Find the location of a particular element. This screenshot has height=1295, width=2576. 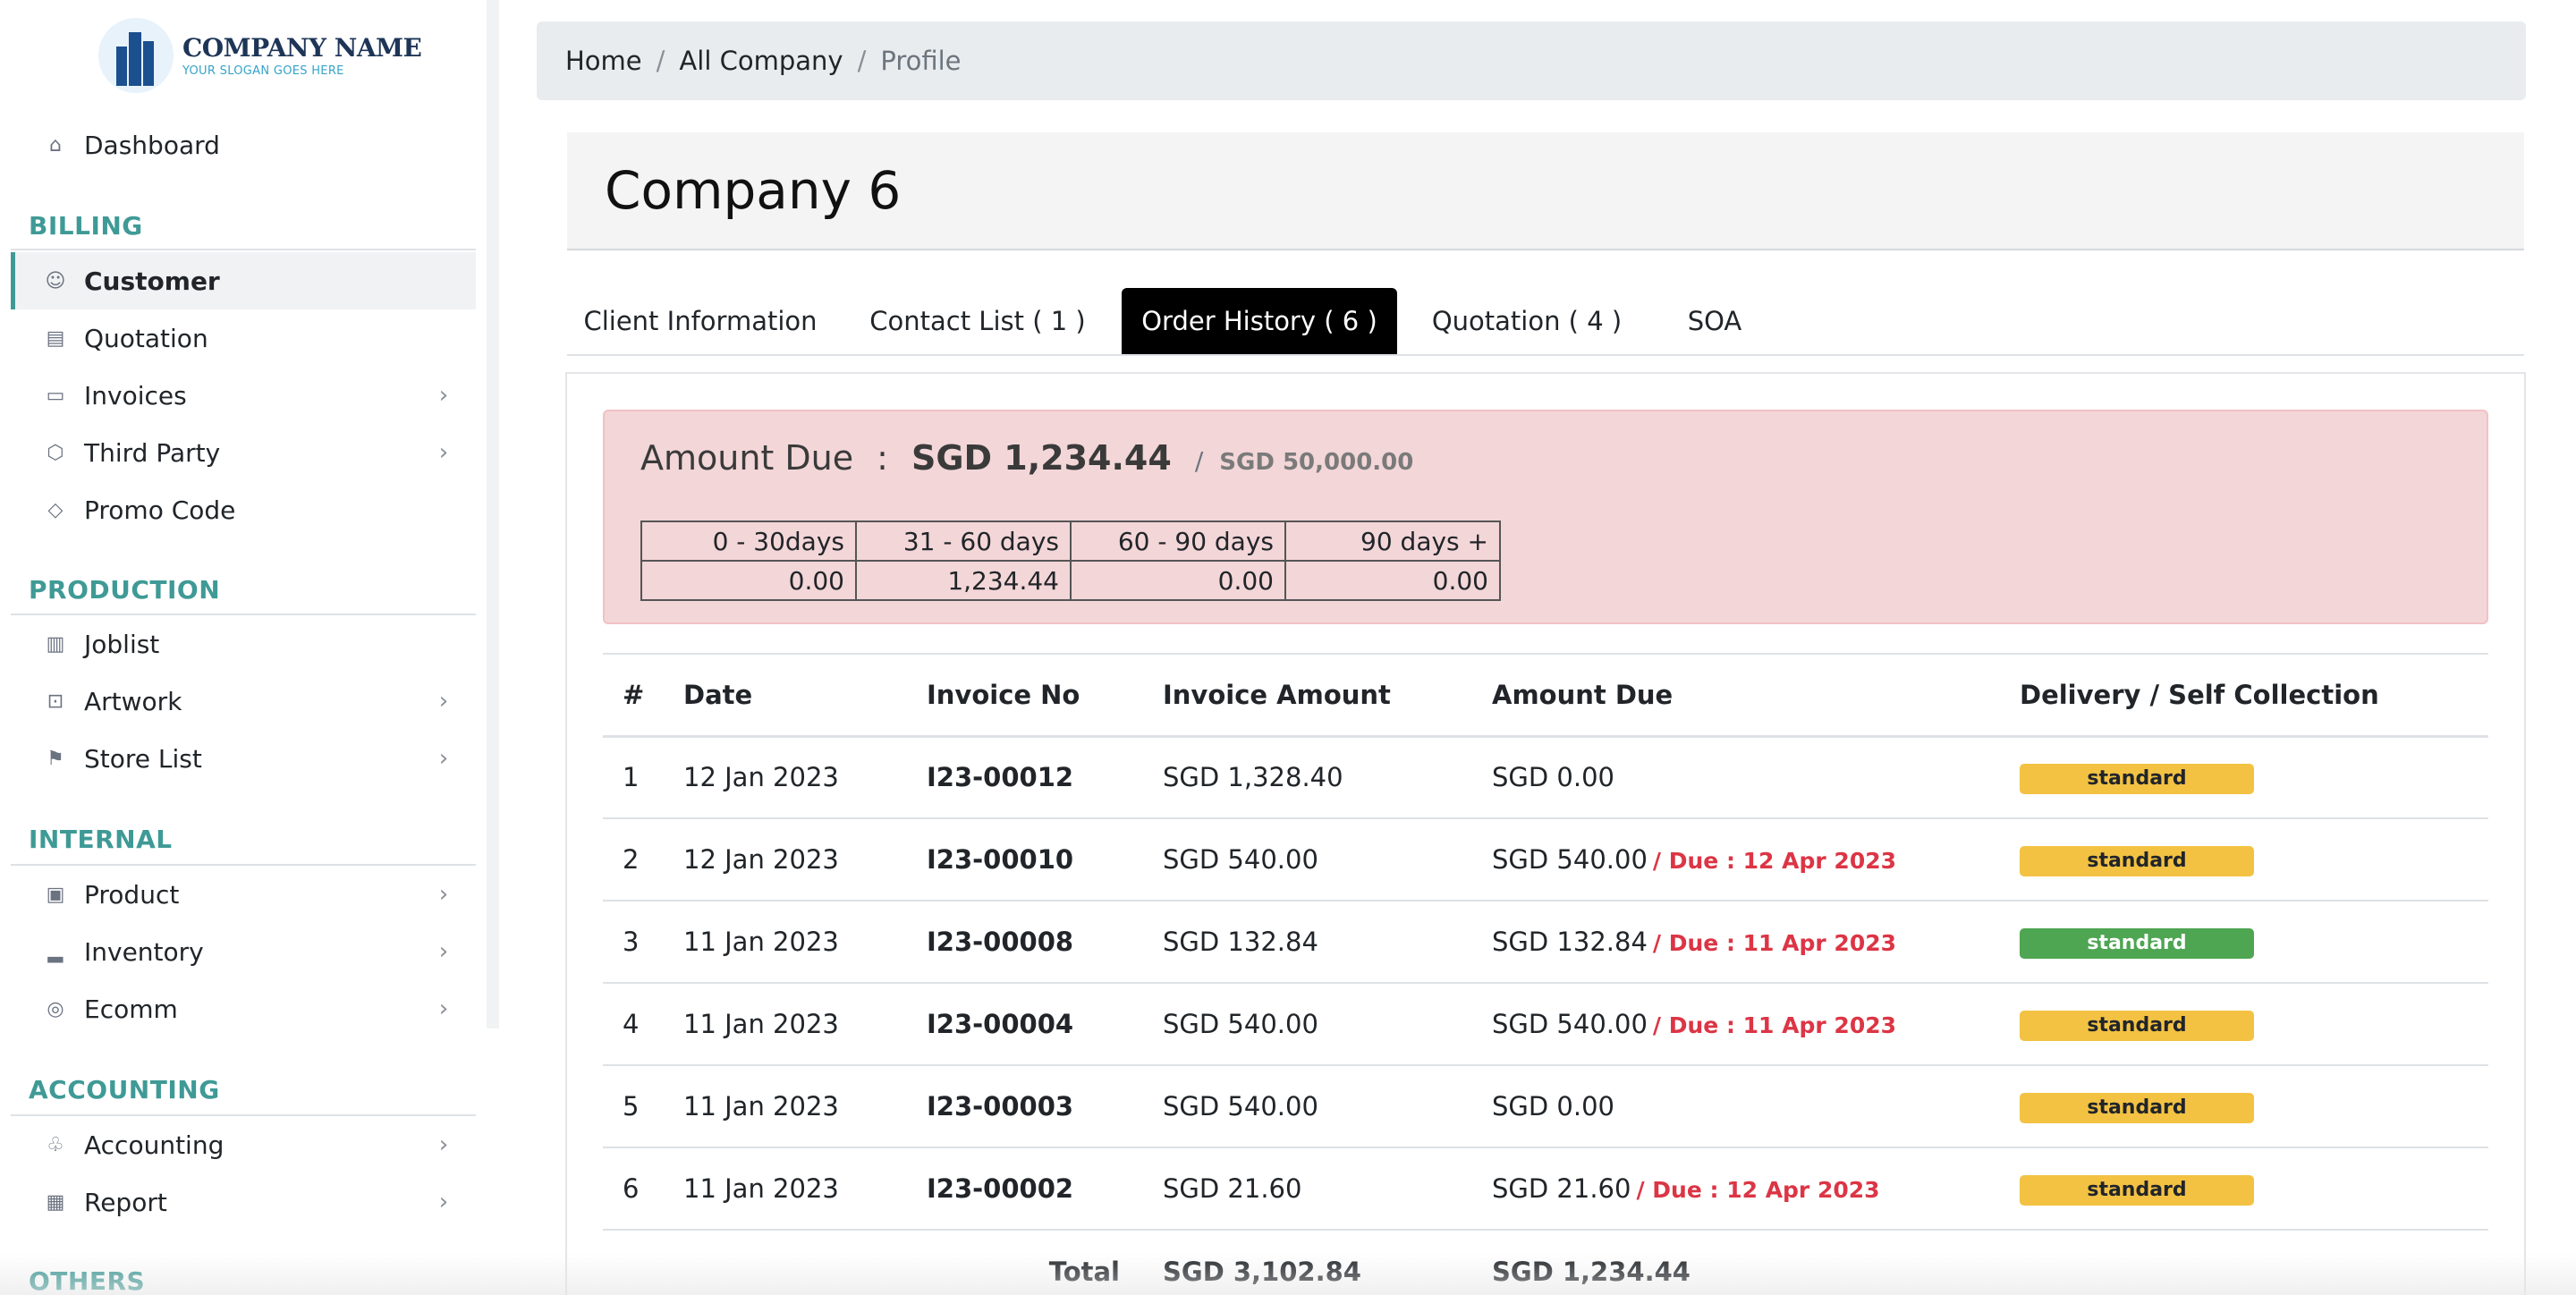

credit-limit-value: SGD 50,000.00 is located at coordinates (1316, 462).